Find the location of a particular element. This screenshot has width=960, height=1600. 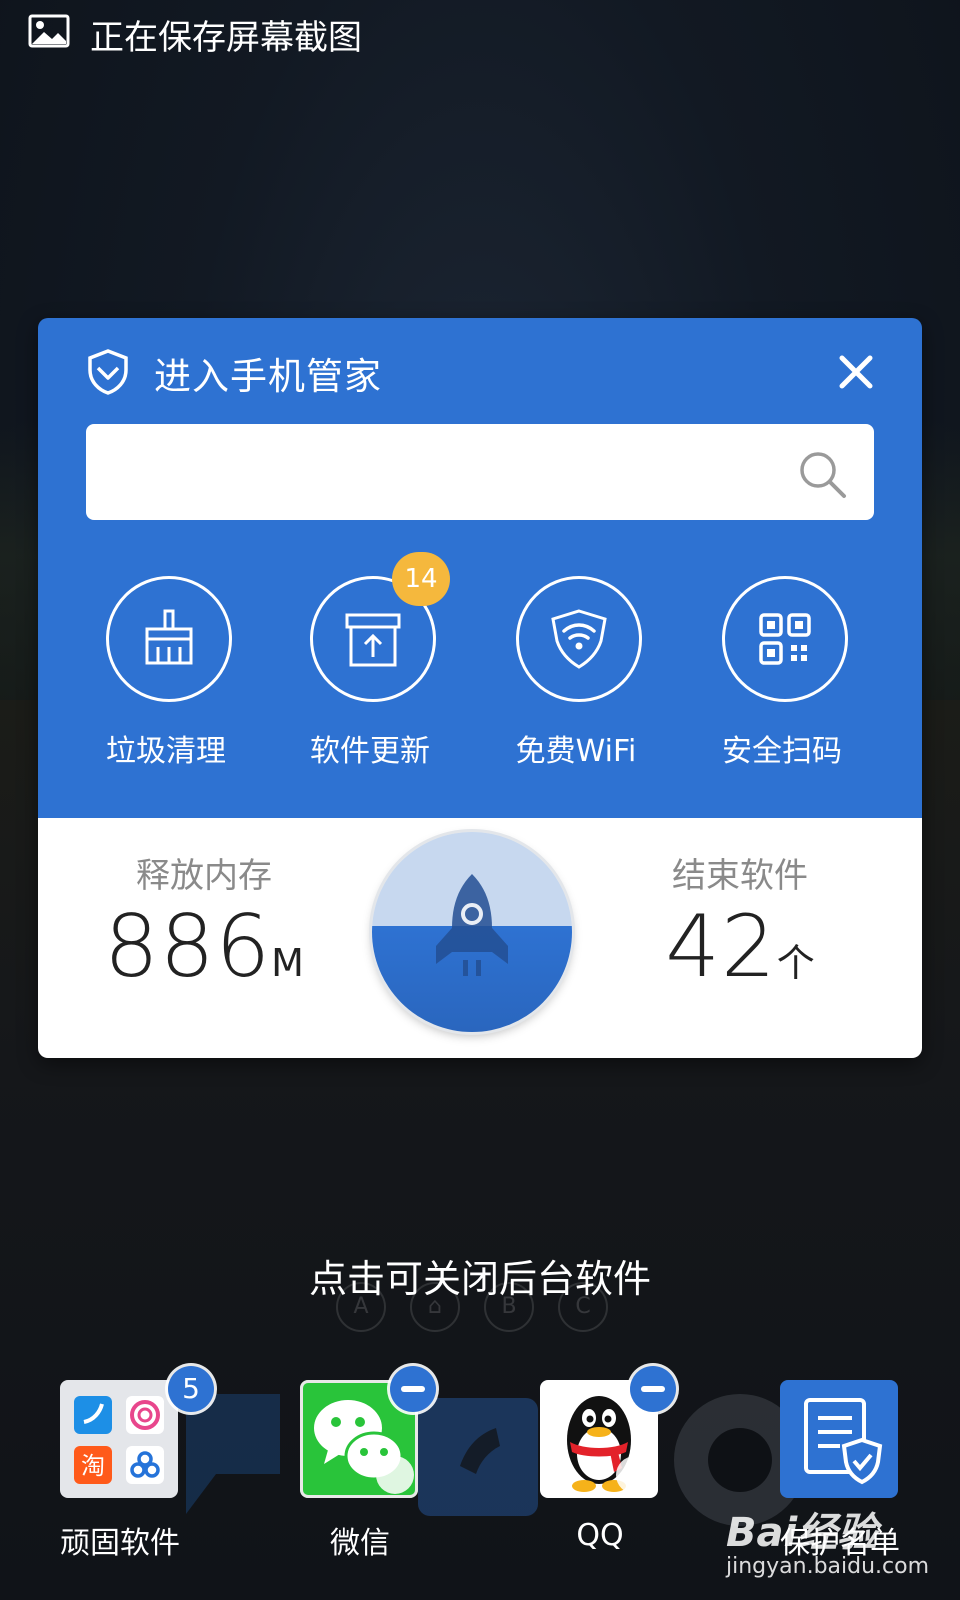

memory-label: 释放内存 is located at coordinates (204, 876).